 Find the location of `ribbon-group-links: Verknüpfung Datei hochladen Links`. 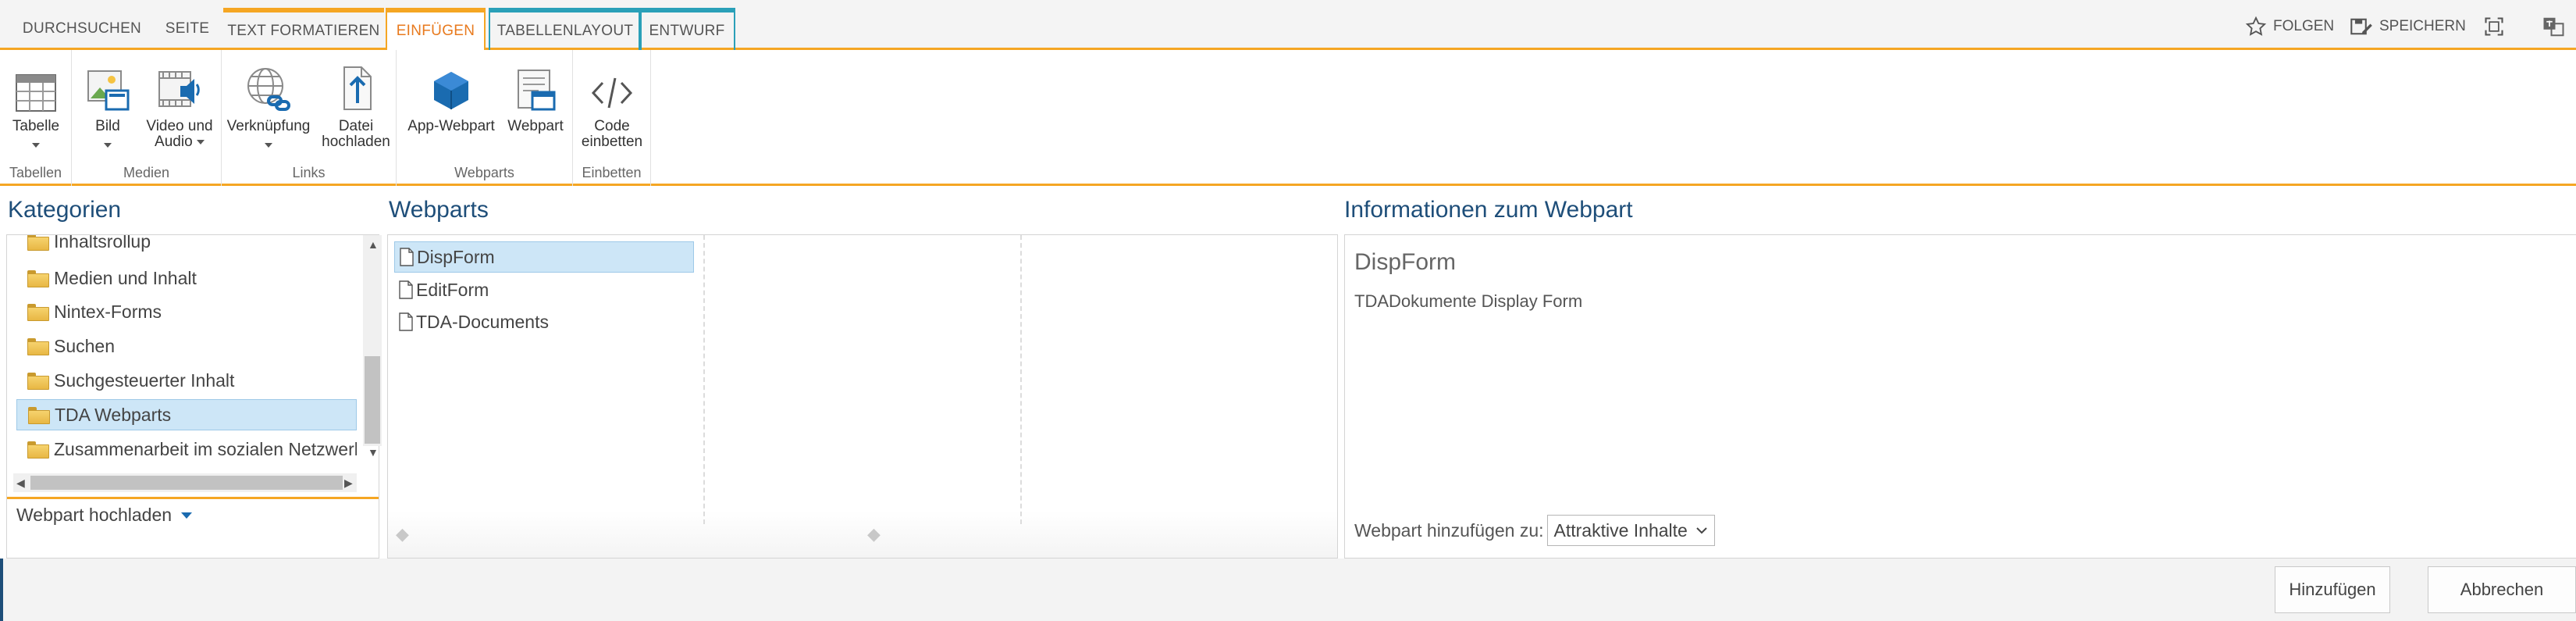

ribbon-group-links: Verknüpfung Datei hochladen Links is located at coordinates (309, 118).